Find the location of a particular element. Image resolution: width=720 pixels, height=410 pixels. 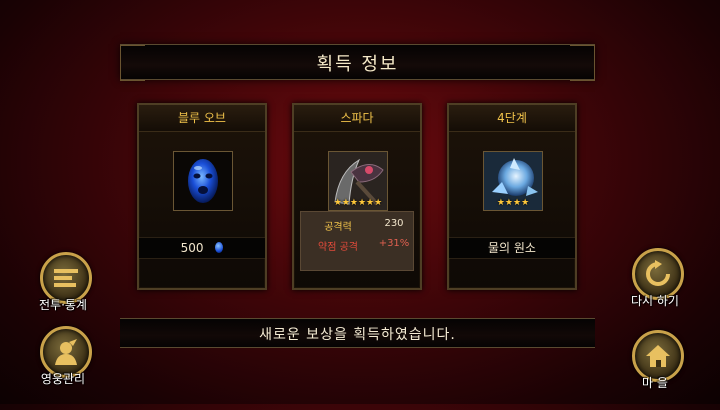

message-banner: 새로운 보상을 획득하였습니다. is located at coordinates (357, 333).